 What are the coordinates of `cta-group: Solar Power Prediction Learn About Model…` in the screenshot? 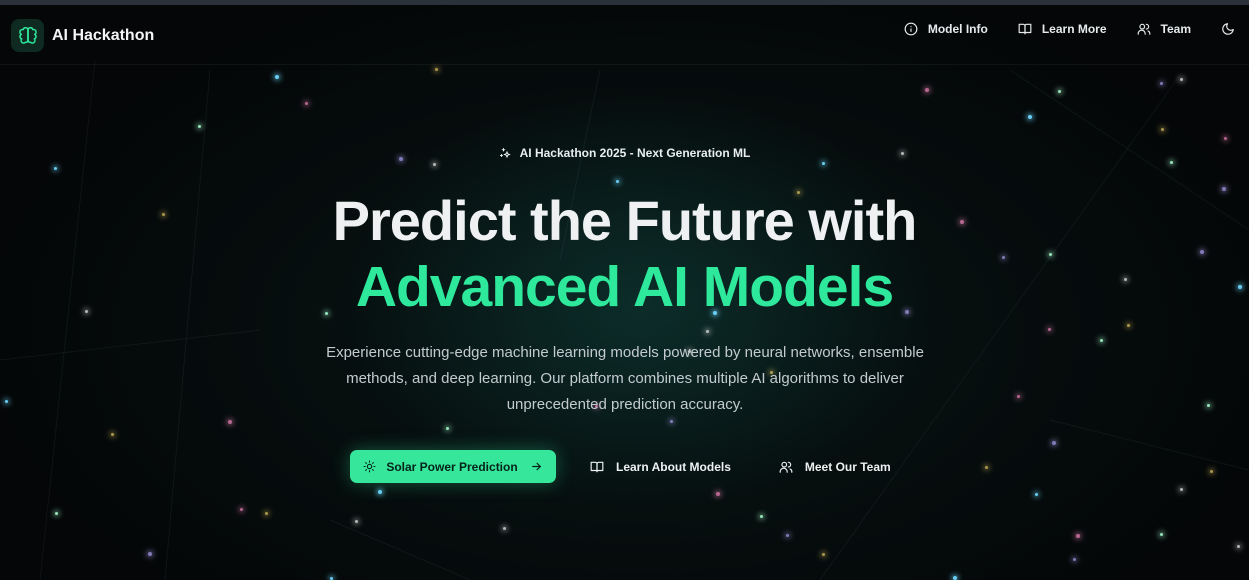 It's located at (620, 466).